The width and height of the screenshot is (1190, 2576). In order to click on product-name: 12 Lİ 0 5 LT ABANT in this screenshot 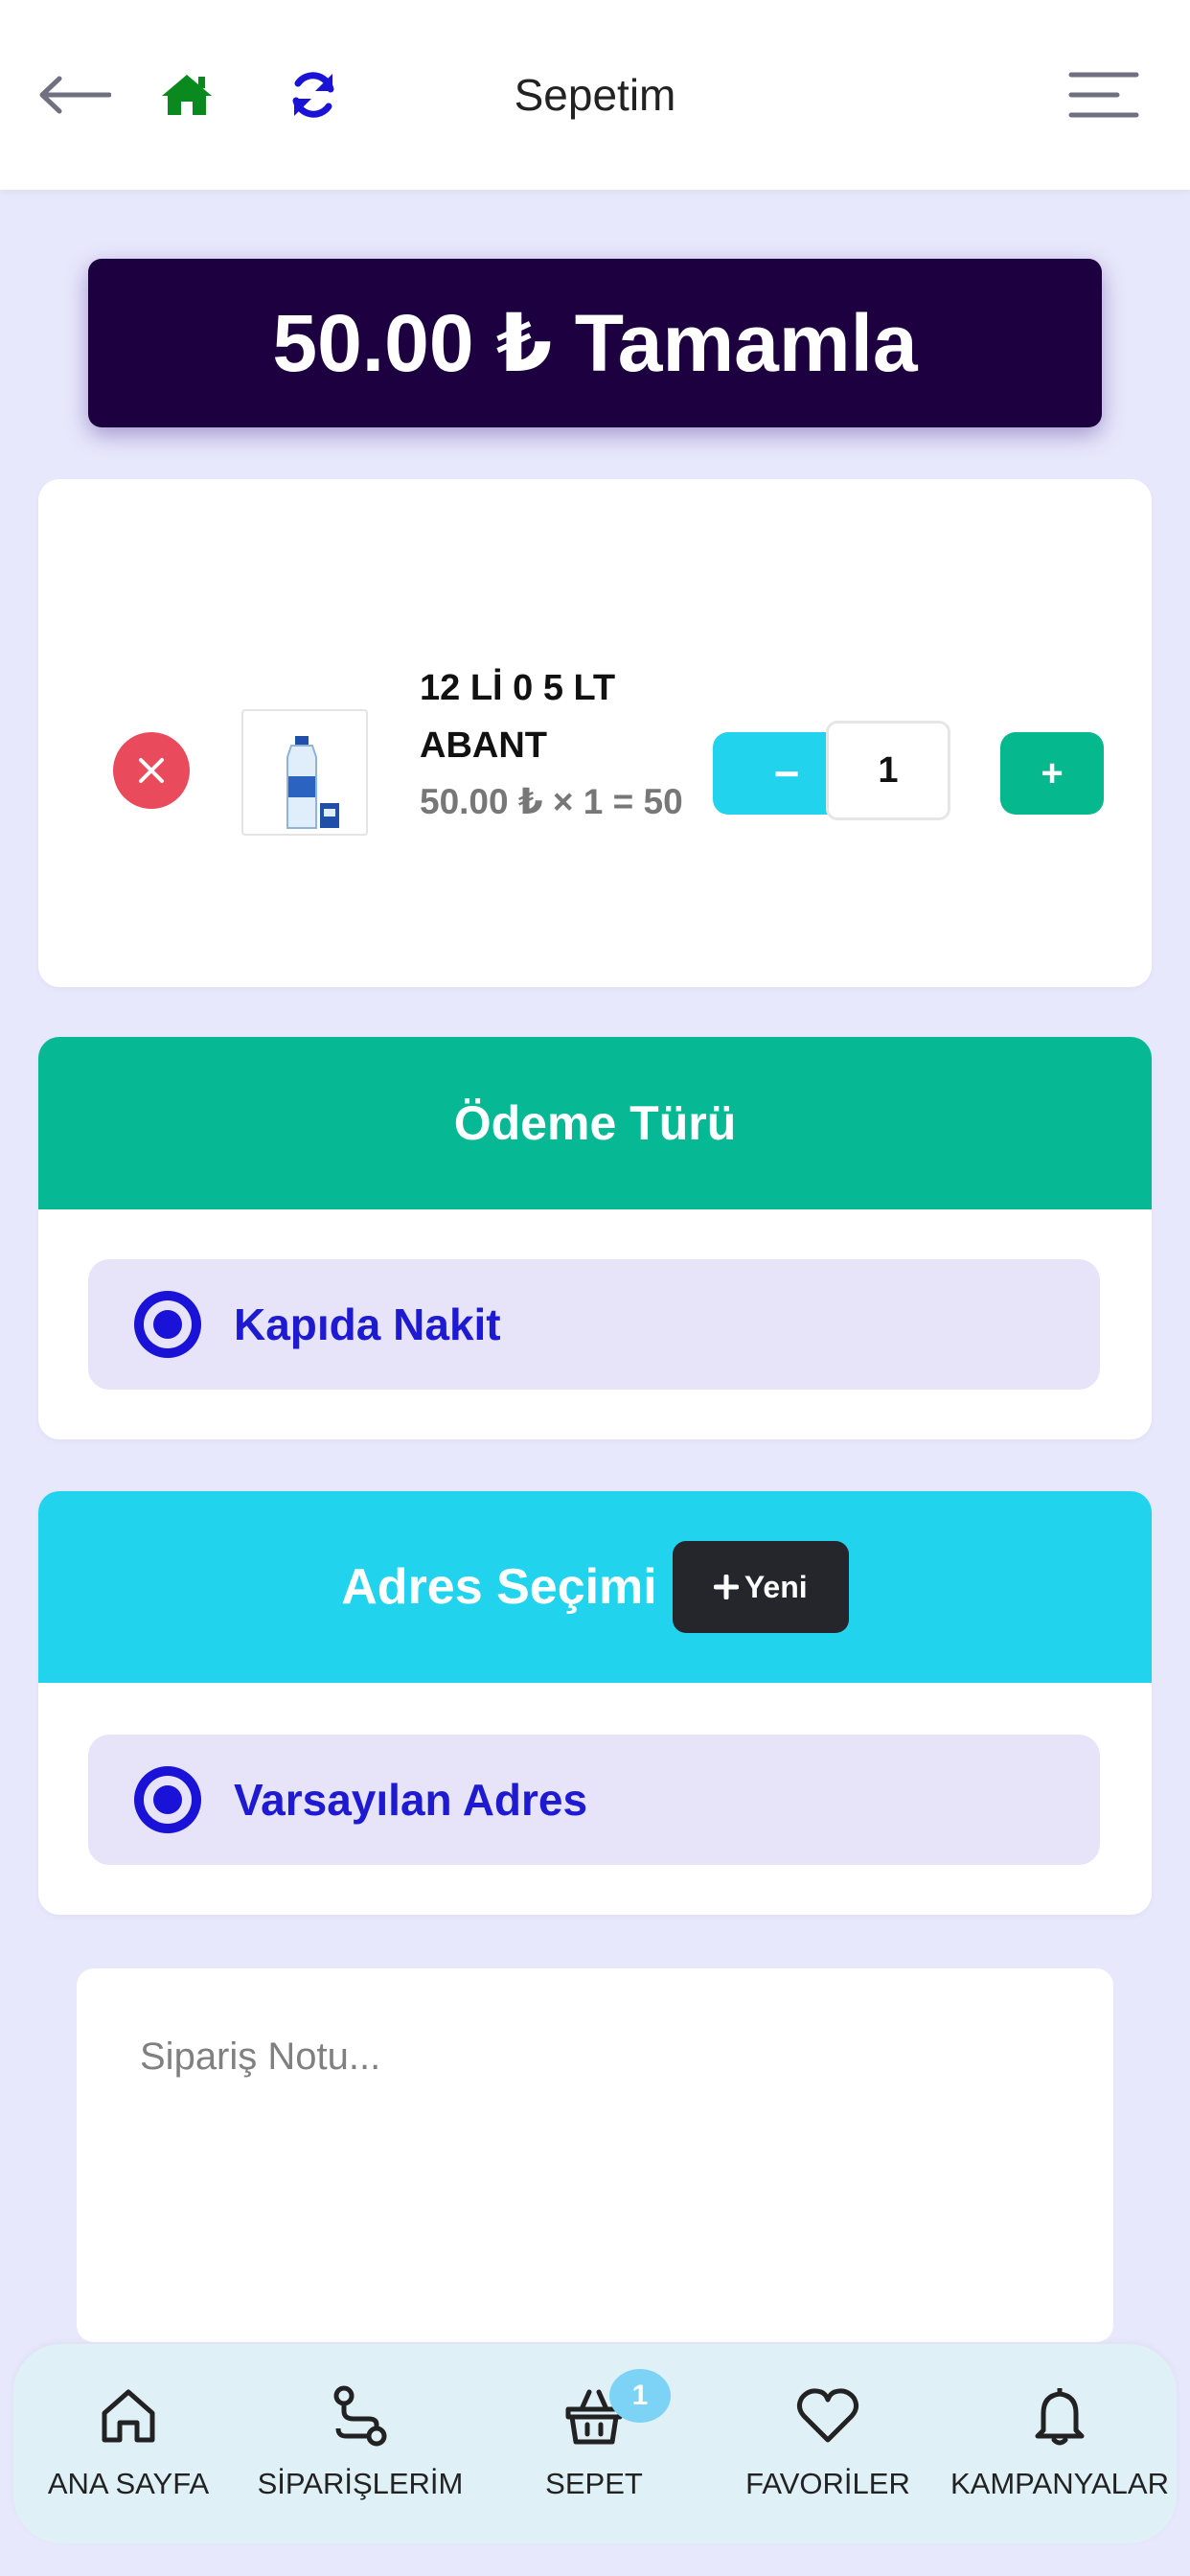, I will do `click(518, 717)`.